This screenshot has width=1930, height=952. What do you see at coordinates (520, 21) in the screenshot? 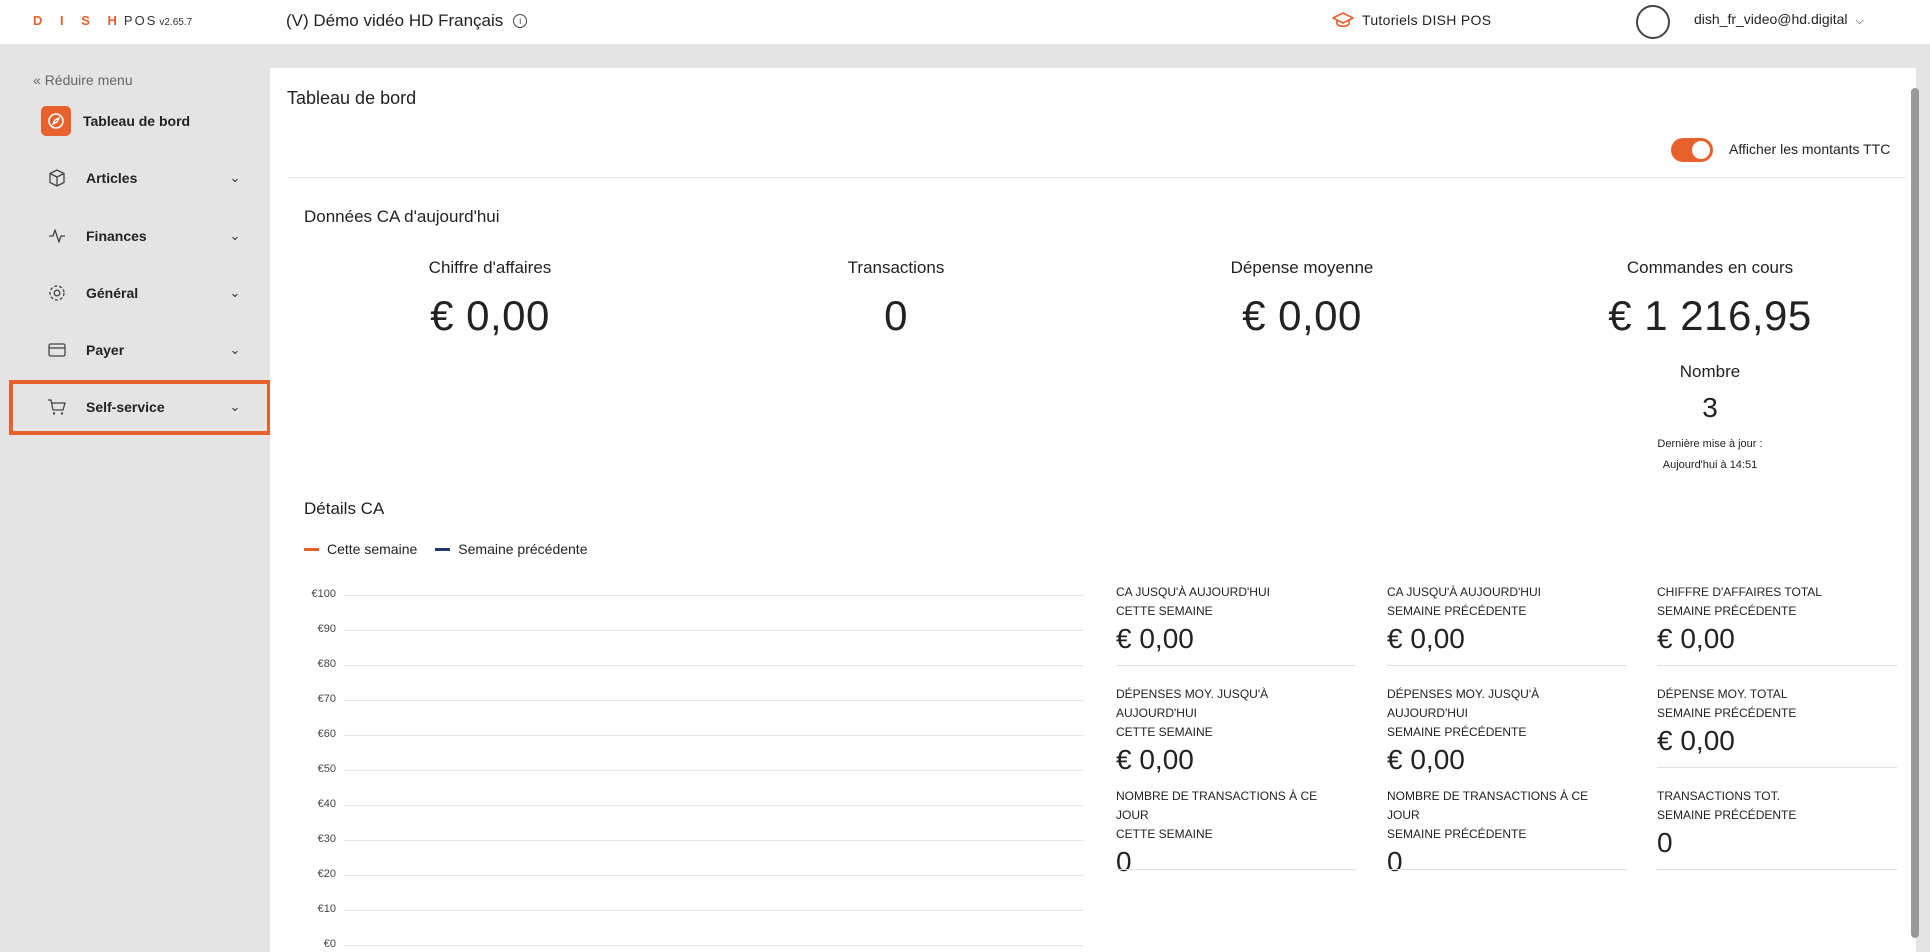
I see `info-icon: i` at bounding box center [520, 21].